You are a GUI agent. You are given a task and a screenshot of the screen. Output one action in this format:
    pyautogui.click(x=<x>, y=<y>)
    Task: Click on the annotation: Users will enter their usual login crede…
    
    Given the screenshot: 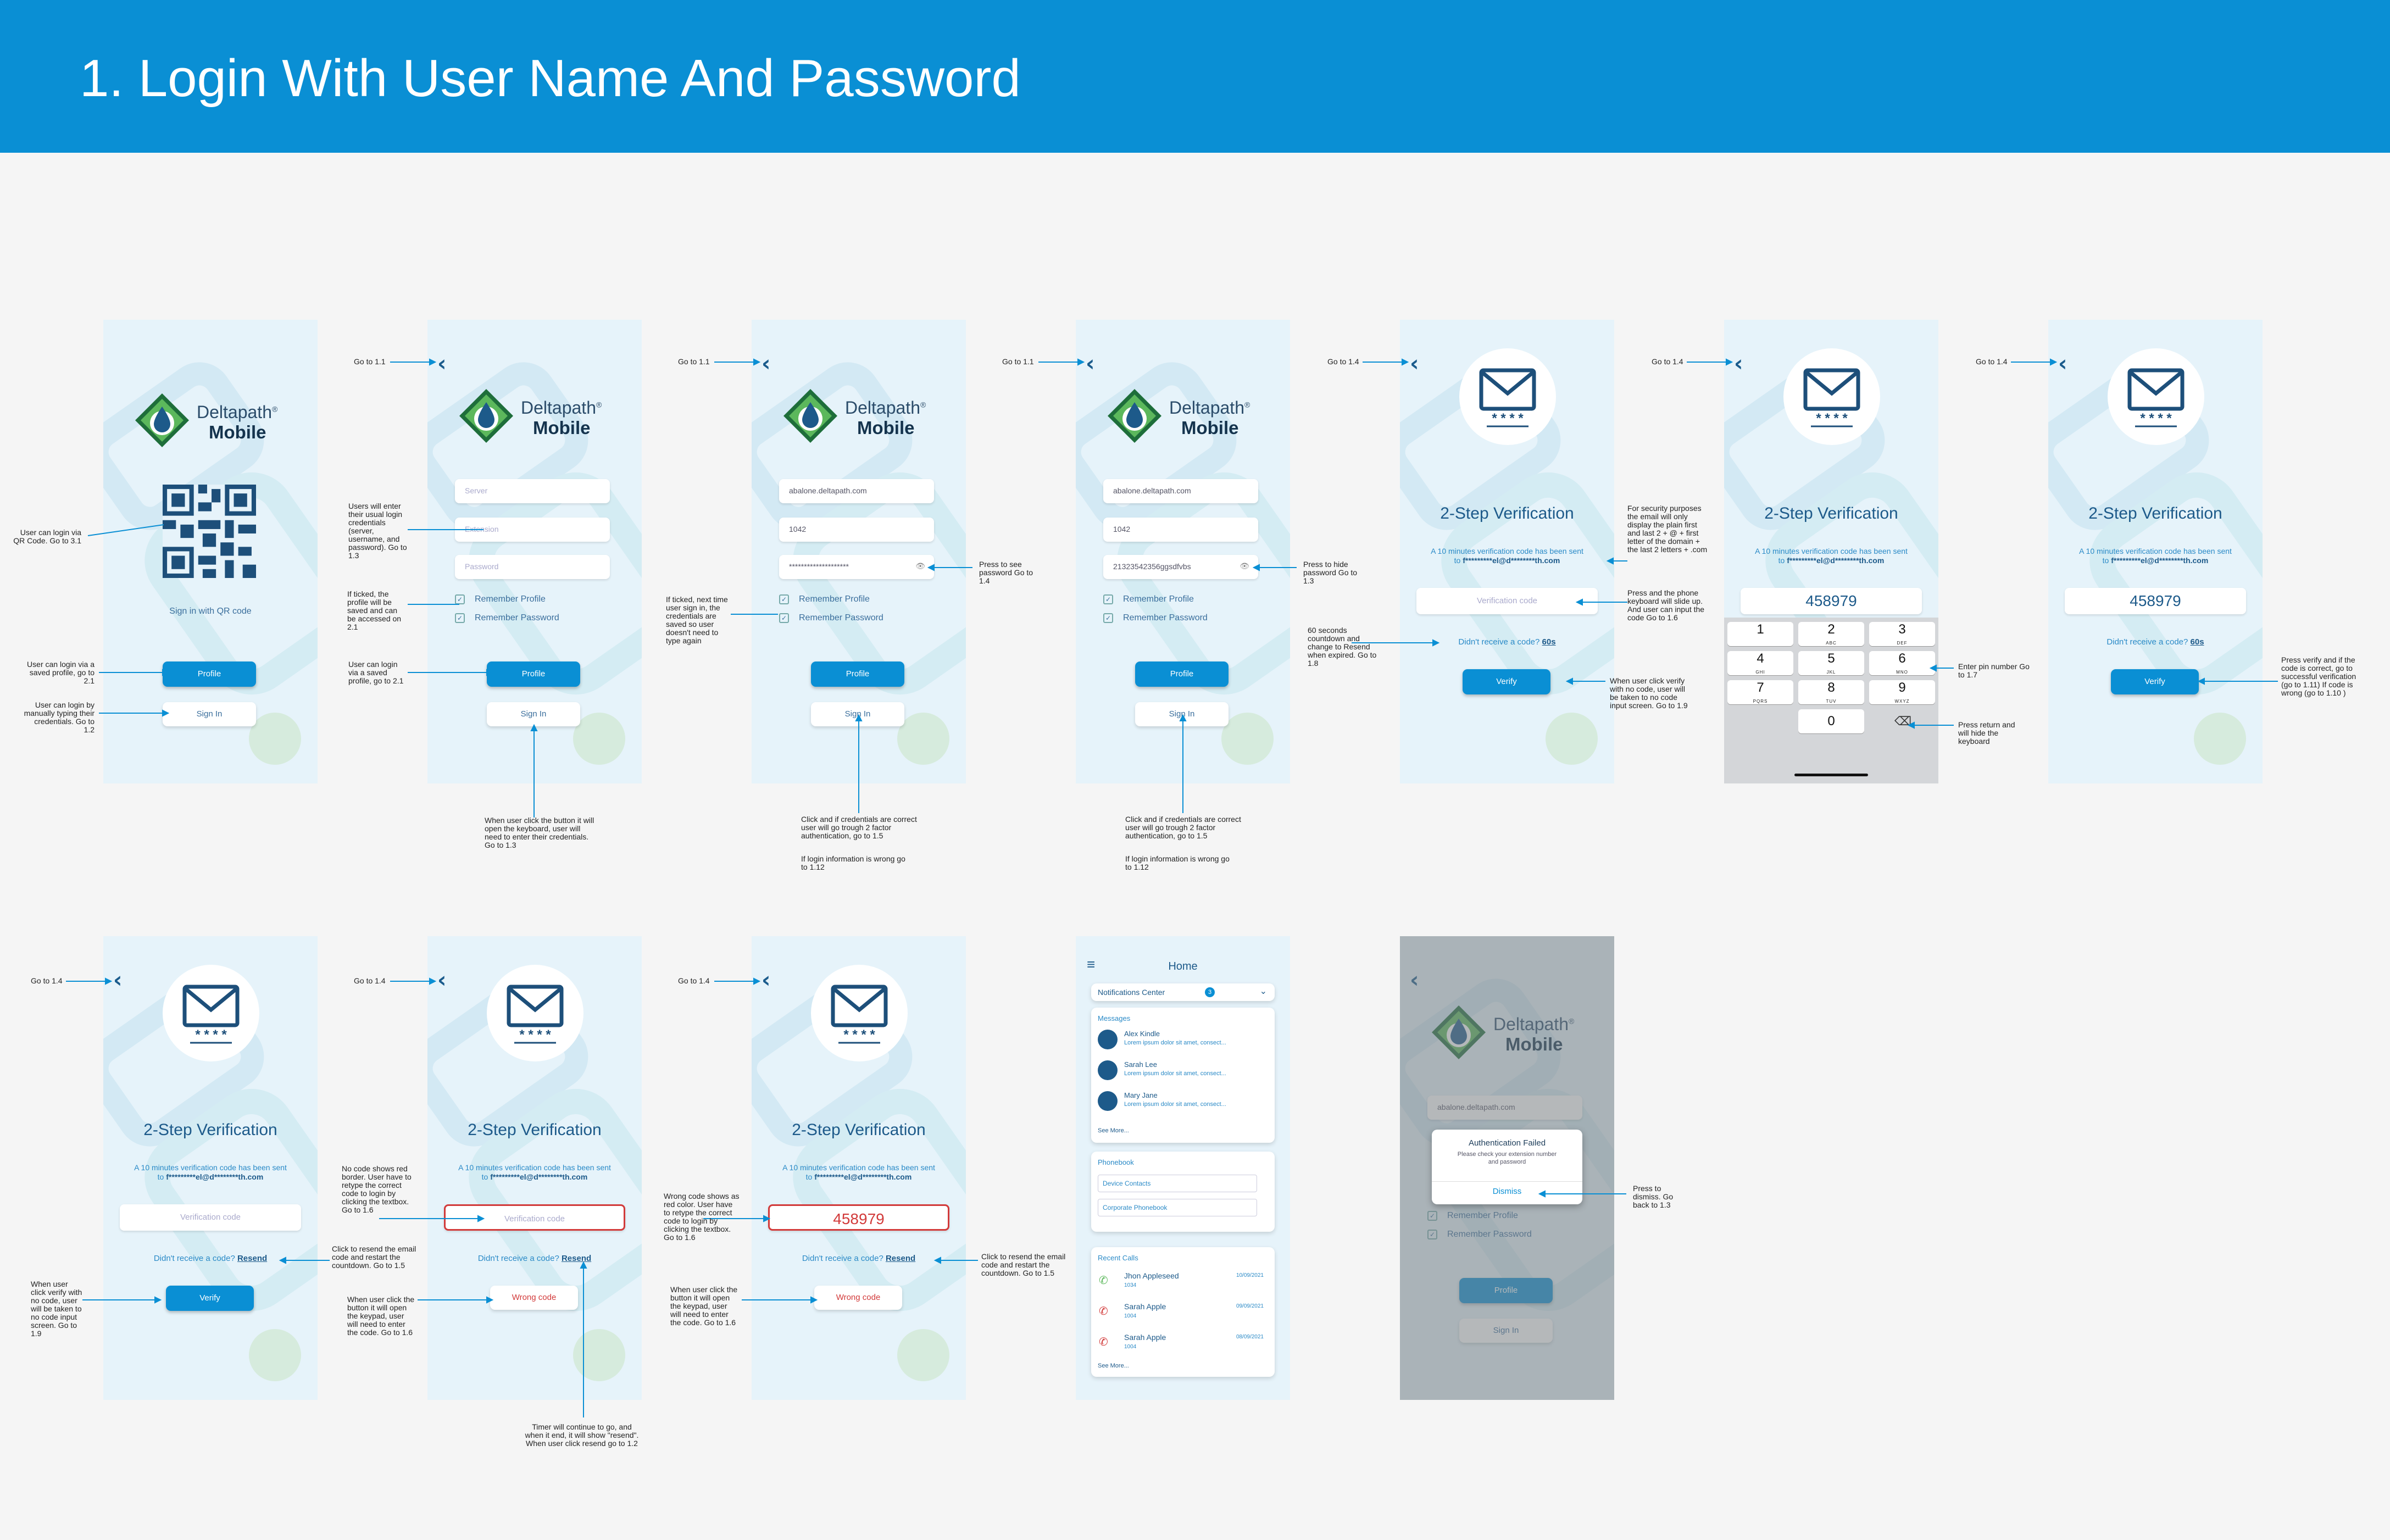 What is the action you would take?
    pyautogui.click(x=377, y=531)
    